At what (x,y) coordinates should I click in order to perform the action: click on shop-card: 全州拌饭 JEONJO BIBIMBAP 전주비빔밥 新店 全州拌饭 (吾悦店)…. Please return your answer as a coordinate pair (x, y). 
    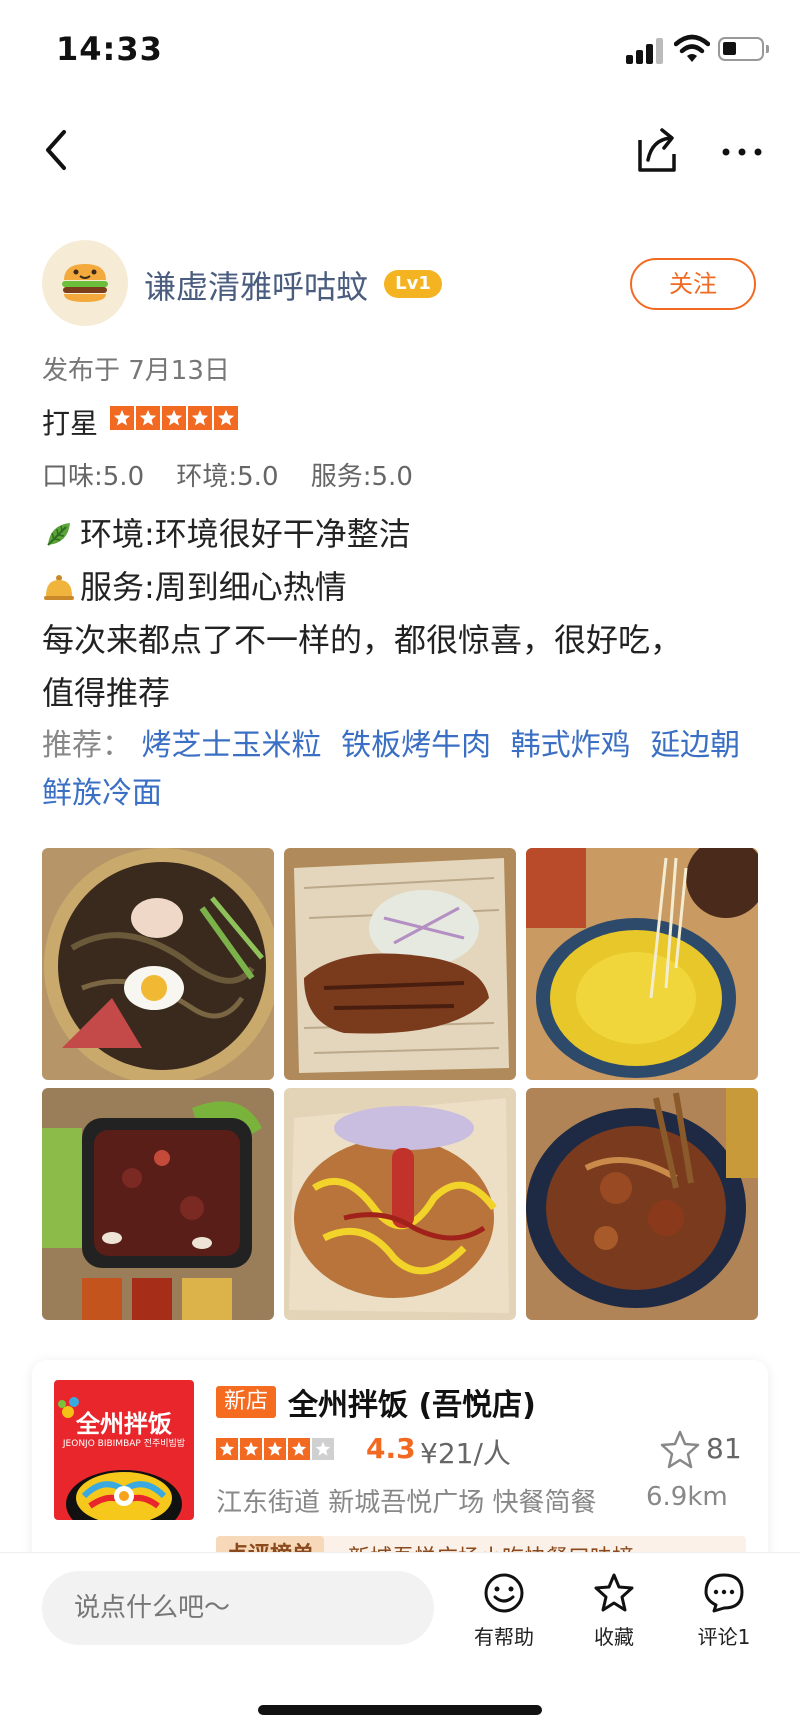
    Looking at the image, I should click on (400, 1465).